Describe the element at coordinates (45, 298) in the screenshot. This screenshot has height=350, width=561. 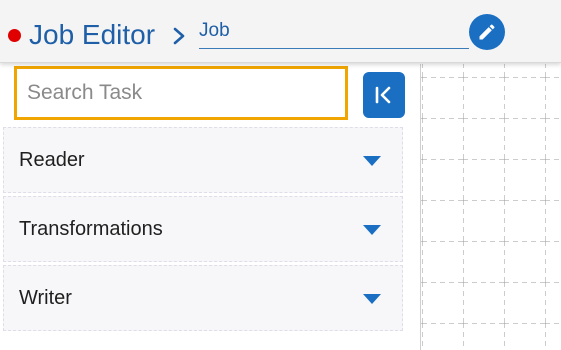
I see `accordion-label: Writer` at that location.